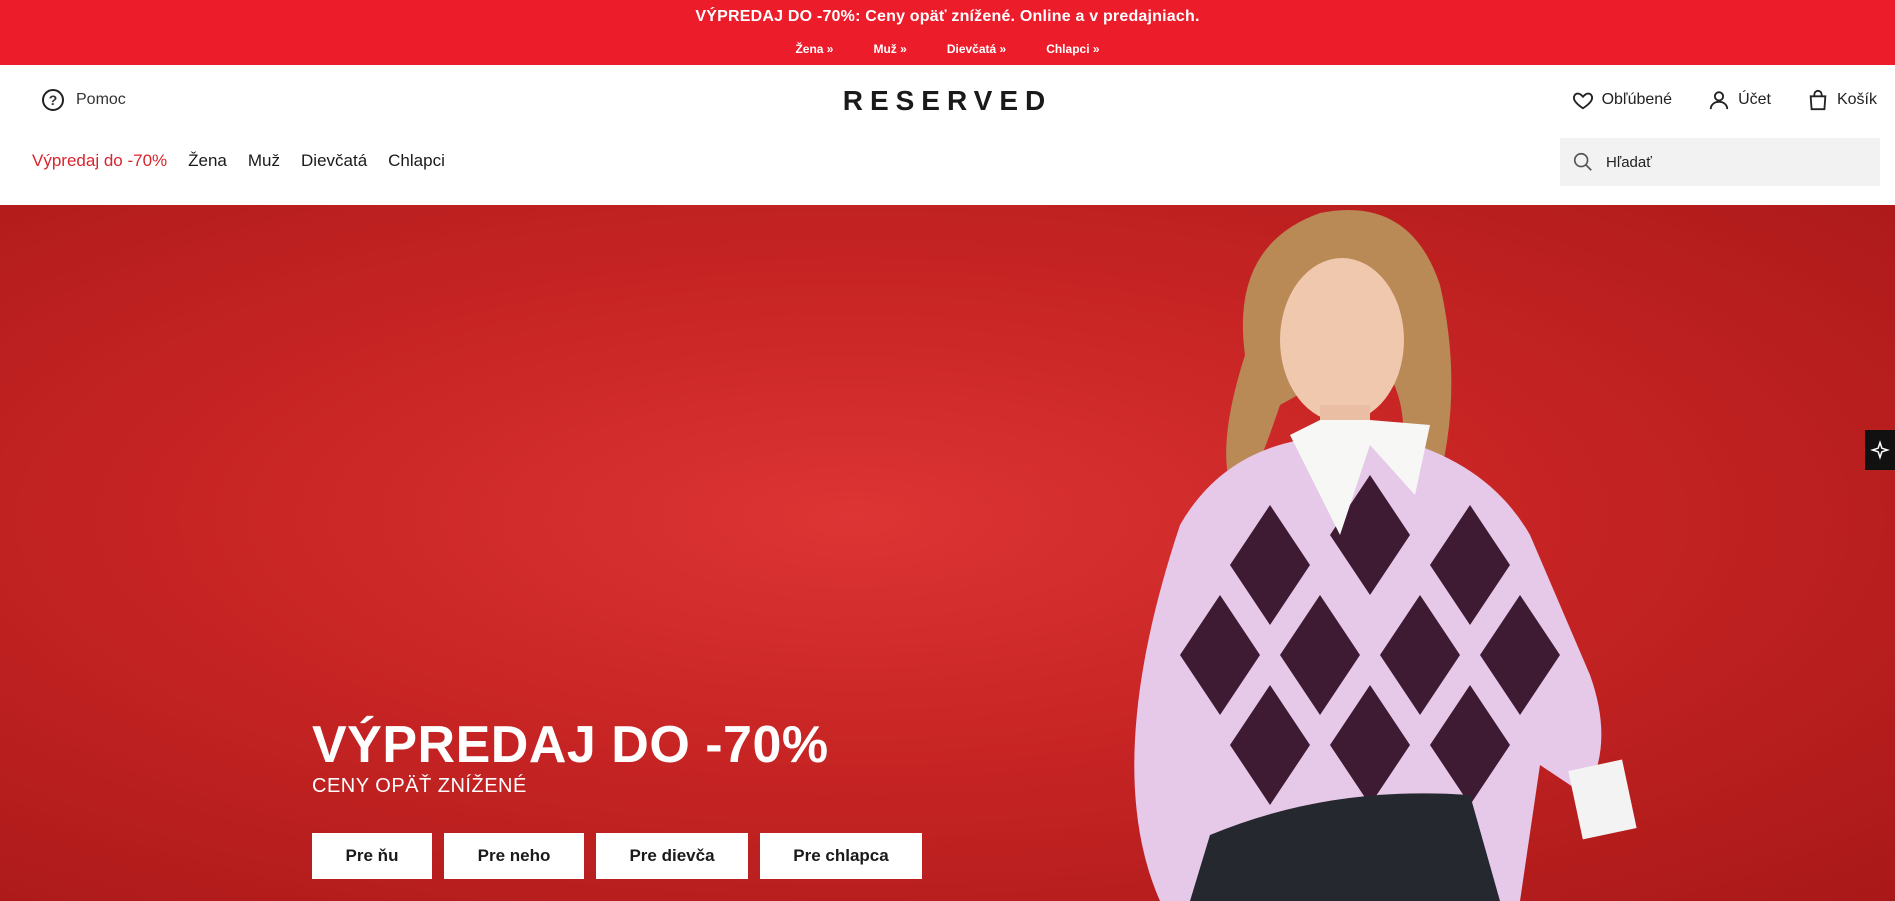 The height and width of the screenshot is (901, 1895). What do you see at coordinates (841, 856) in the screenshot?
I see `for-boy-button: Pre chlapca` at bounding box center [841, 856].